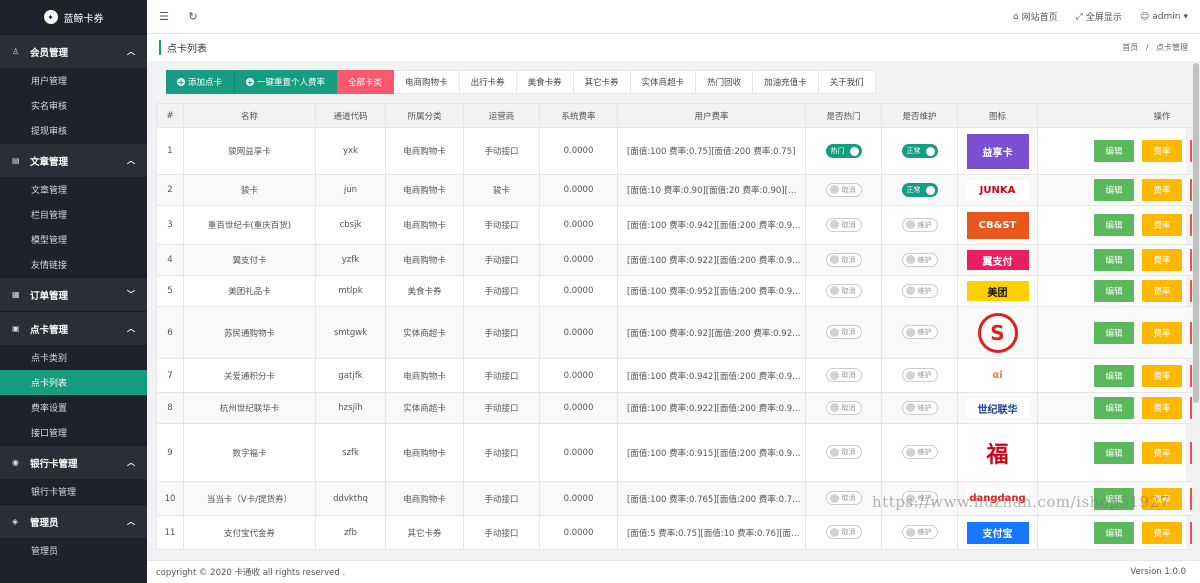  What do you see at coordinates (1196, 233) in the screenshot?
I see `scrollbar-thumb` at bounding box center [1196, 233].